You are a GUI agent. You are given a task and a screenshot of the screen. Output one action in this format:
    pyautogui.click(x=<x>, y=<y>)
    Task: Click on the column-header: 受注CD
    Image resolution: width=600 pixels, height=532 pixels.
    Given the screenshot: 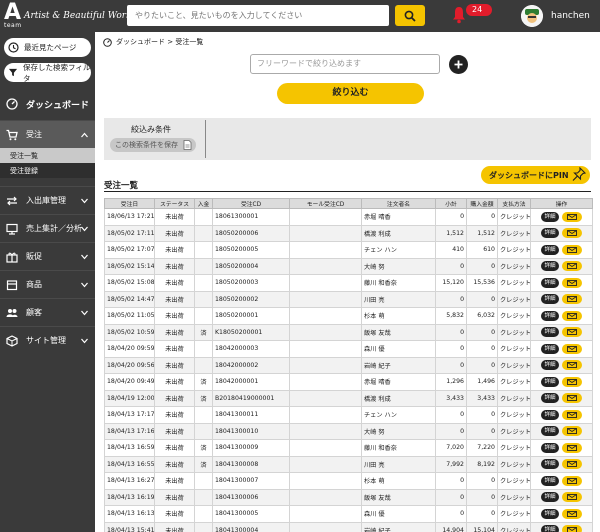 What is the action you would take?
    pyautogui.click(x=251, y=203)
    